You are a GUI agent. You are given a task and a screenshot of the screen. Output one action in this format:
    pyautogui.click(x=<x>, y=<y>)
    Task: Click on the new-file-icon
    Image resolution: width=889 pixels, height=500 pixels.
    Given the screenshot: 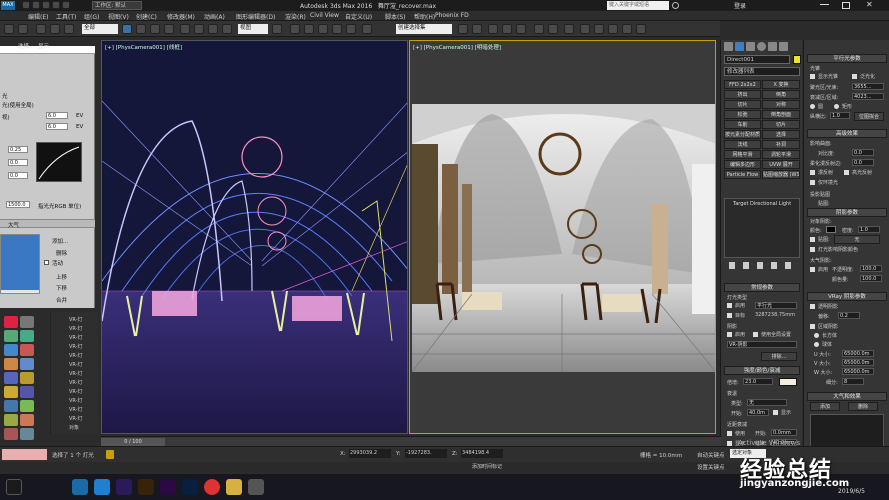 What is the action you would take?
    pyautogui.click(x=26, y=5)
    